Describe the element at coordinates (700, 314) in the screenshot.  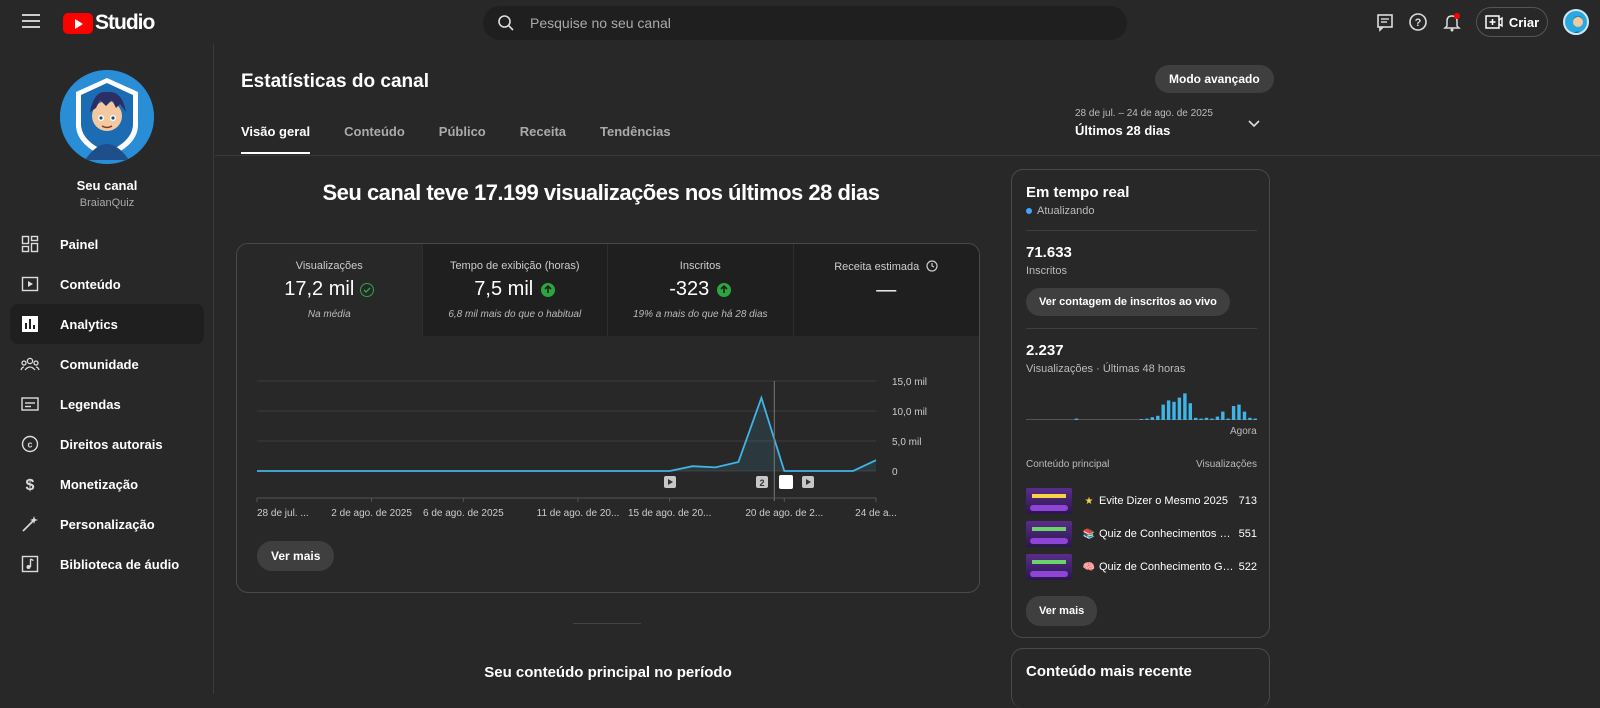
I see `metric-note: 19% a mais do que há 28 dias` at that location.